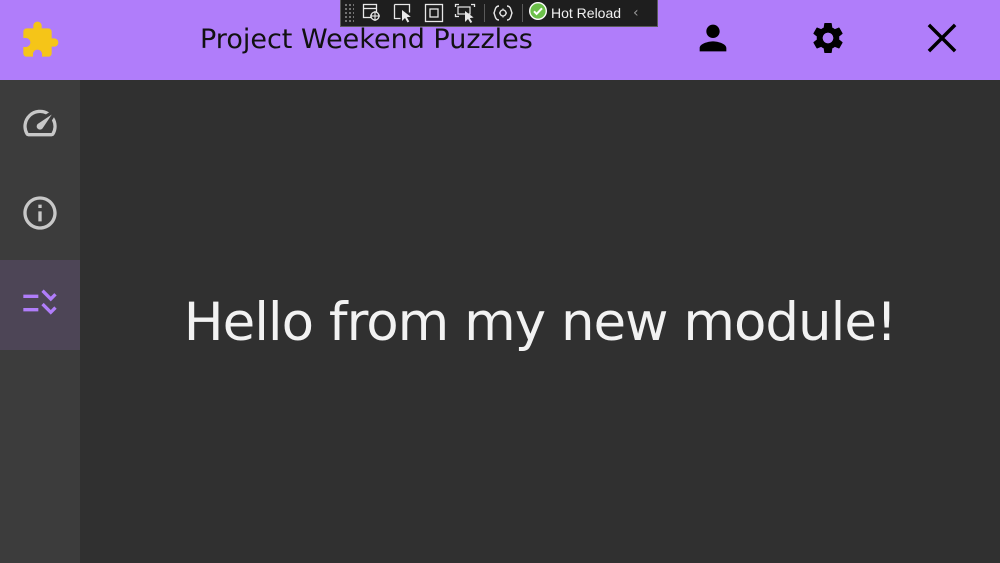 The image size is (1000, 563). I want to click on close-icon, so click(942, 40).